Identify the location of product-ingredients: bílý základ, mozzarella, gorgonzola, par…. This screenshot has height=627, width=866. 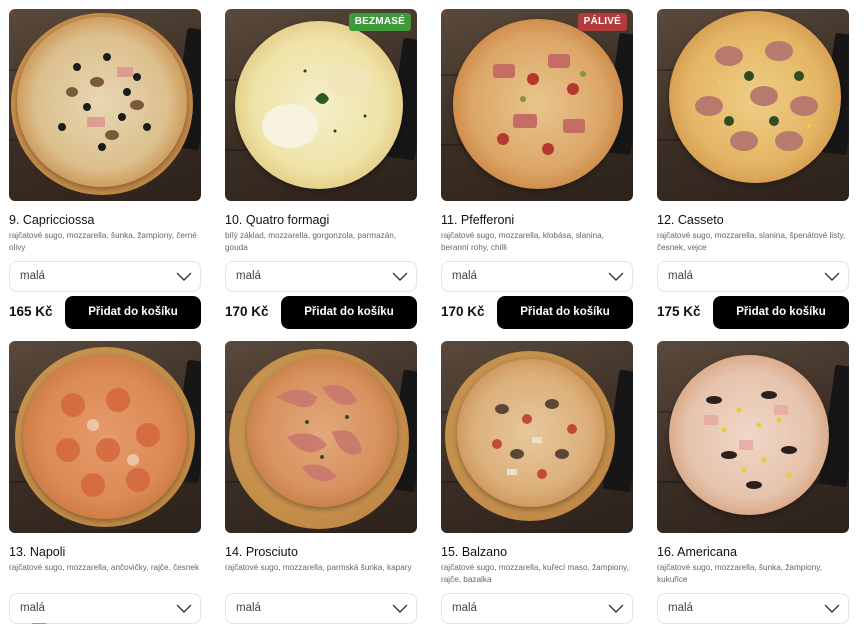
(311, 241).